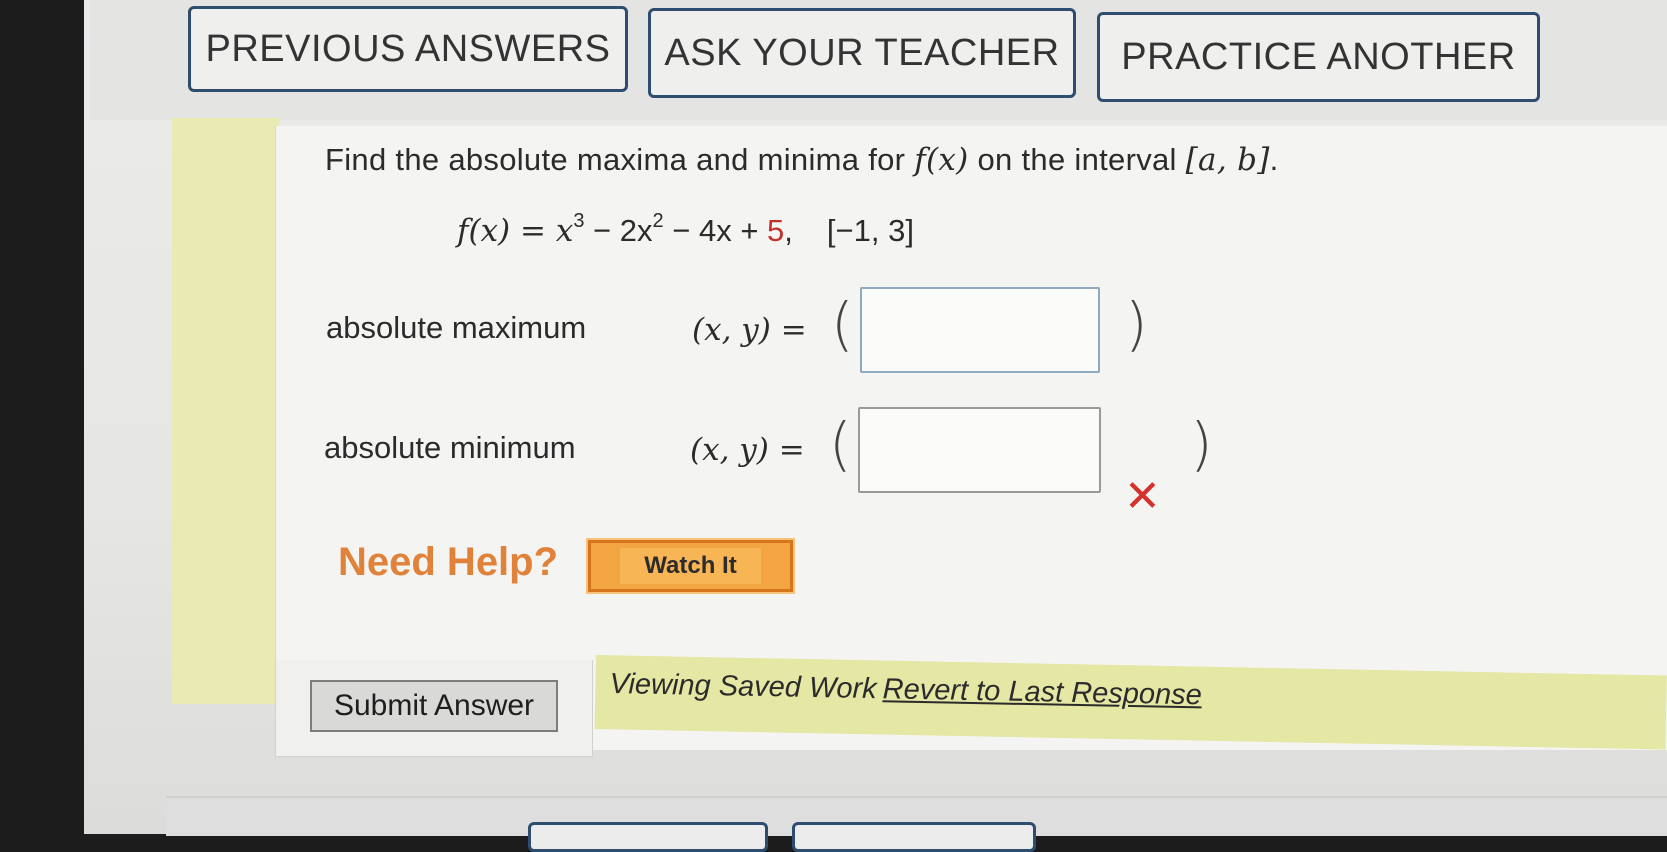 The height and width of the screenshot is (852, 1667). What do you see at coordinates (941, 160) in the screenshot?
I see `prompt-function: f(x)` at bounding box center [941, 160].